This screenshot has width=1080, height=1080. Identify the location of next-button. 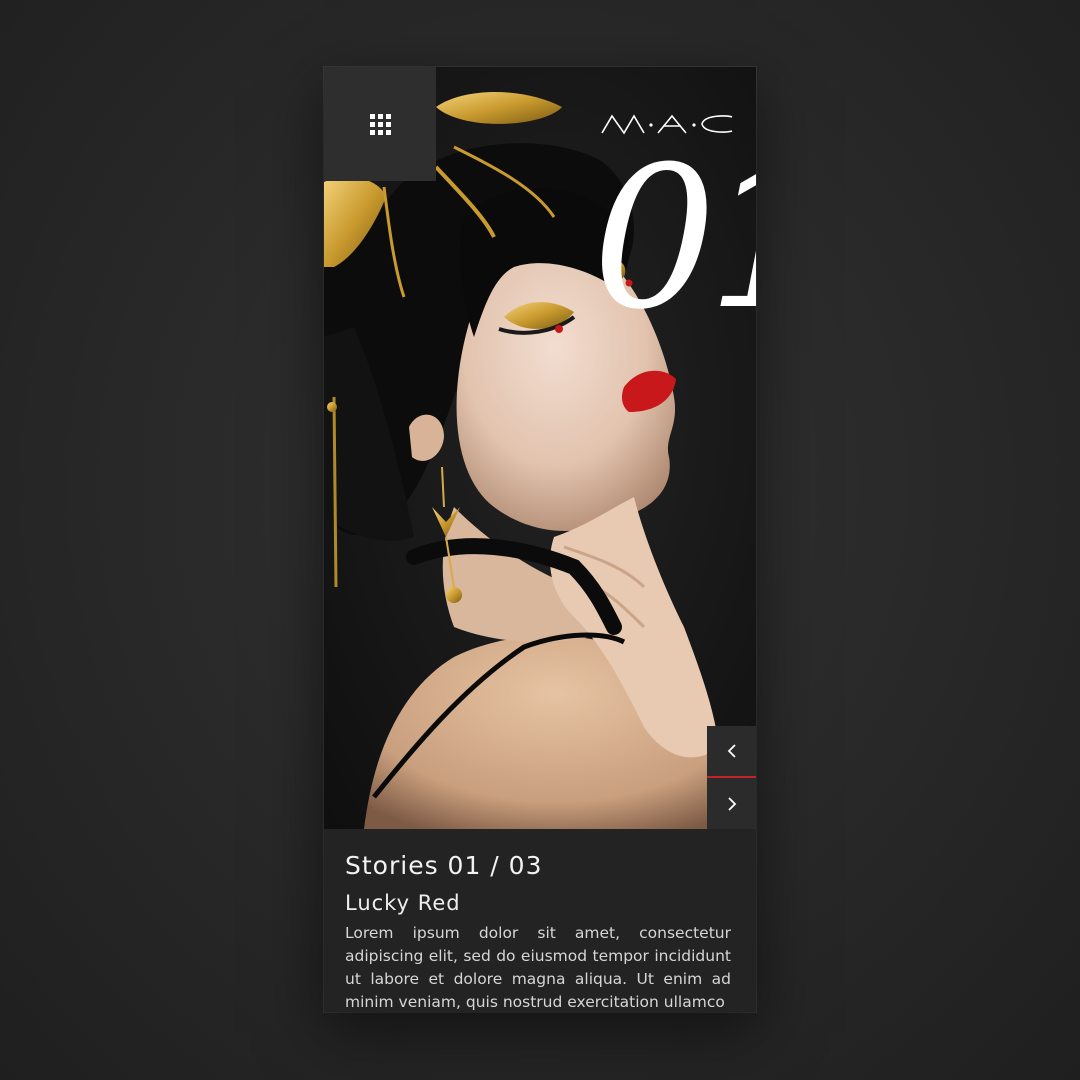
(731, 803).